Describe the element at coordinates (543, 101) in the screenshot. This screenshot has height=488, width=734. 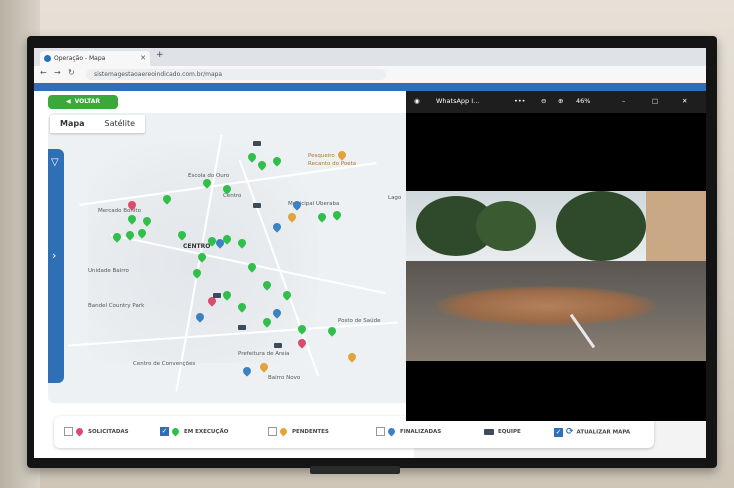
I see `zoom-out-icon: ⊖` at that location.